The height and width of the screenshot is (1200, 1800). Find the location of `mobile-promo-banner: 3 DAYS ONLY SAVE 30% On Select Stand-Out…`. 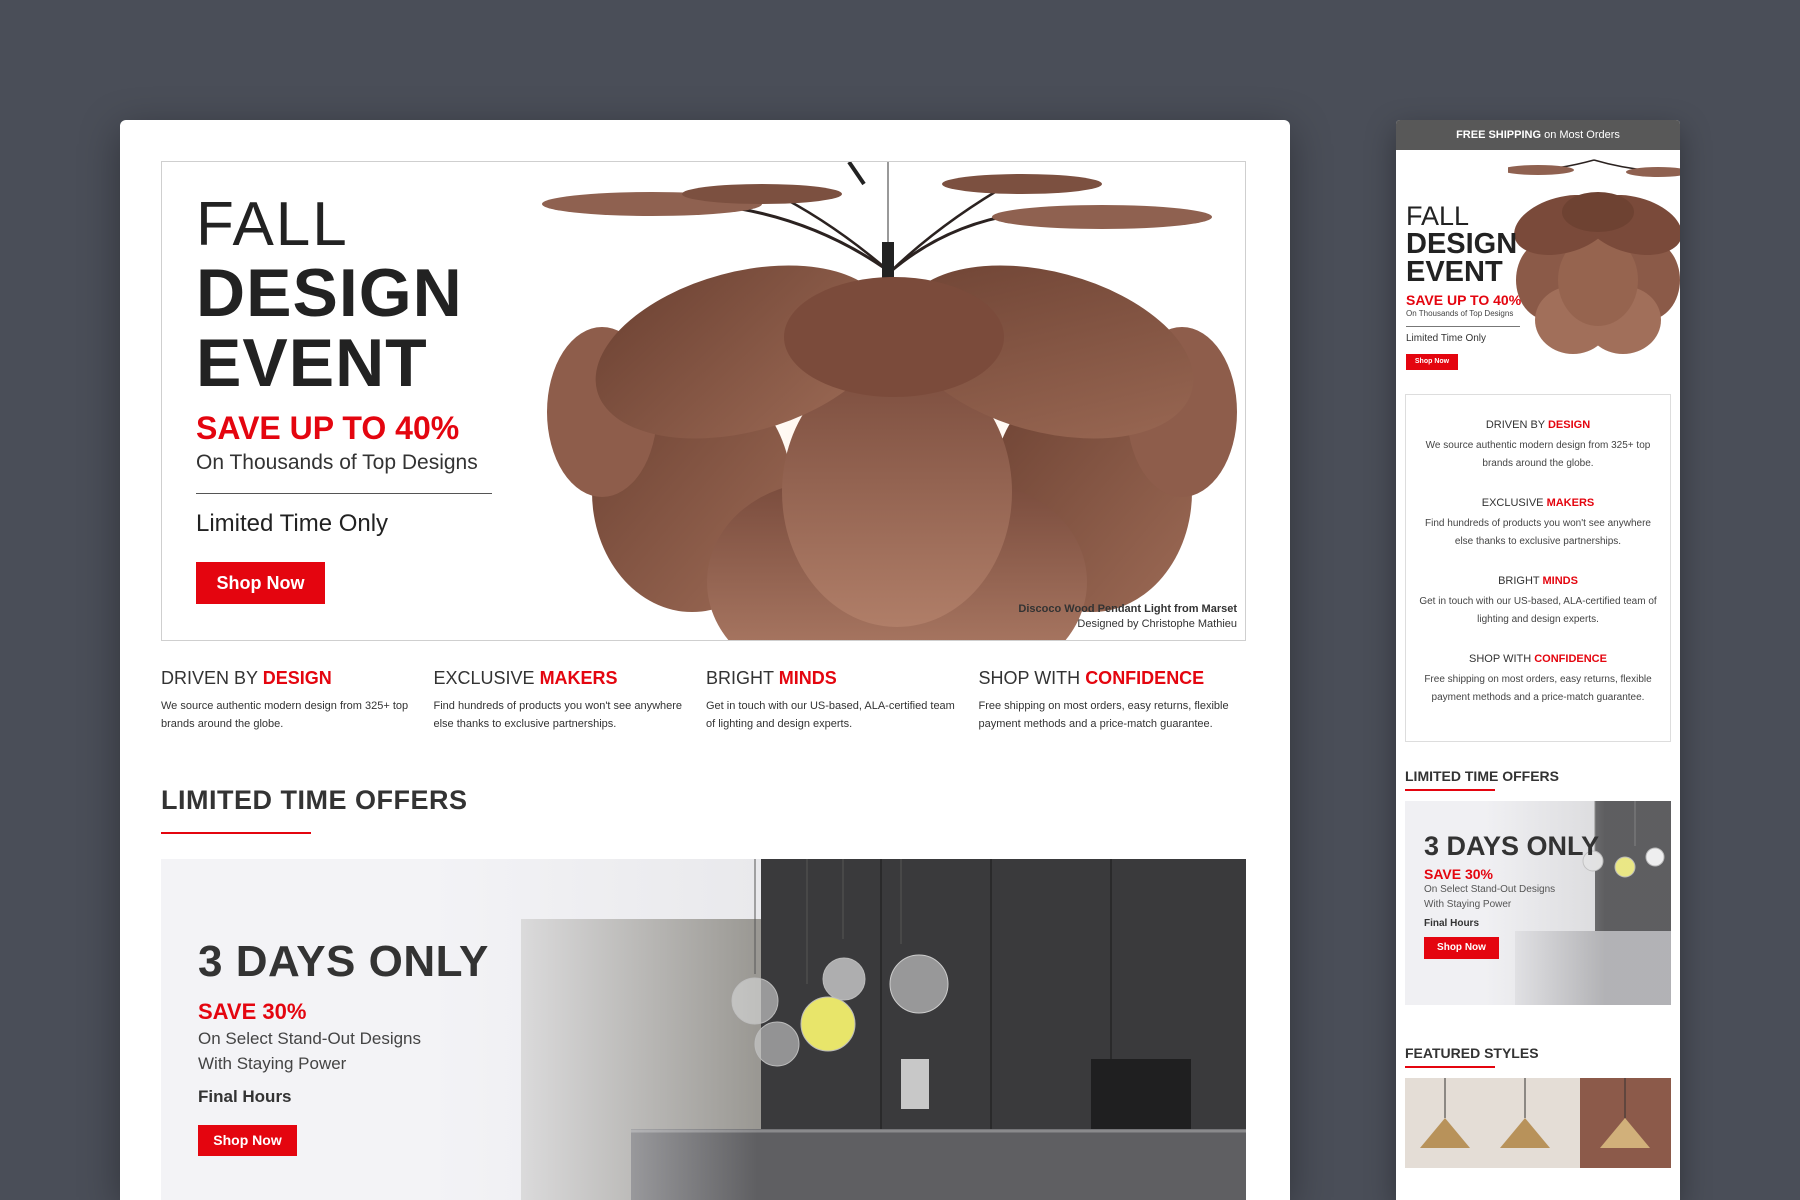

mobile-promo-banner: 3 DAYS ONLY SAVE 30% On Select Stand-Out… is located at coordinates (1538, 903).